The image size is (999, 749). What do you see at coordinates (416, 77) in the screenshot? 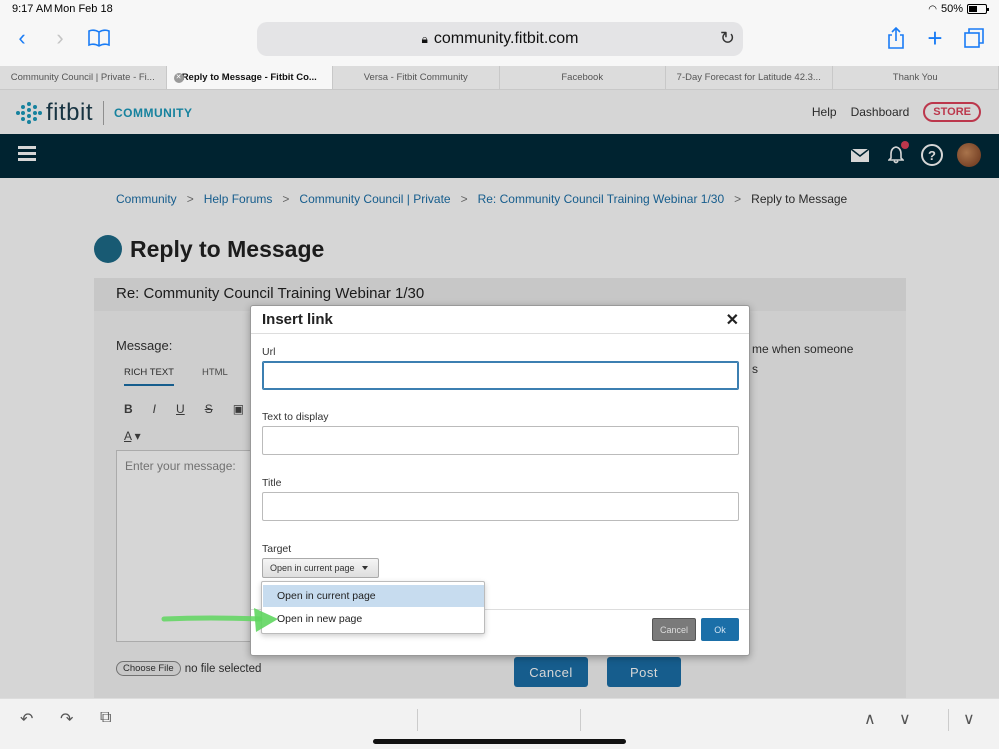
I see `tab-versa: Versa - Fitbit Community` at bounding box center [416, 77].